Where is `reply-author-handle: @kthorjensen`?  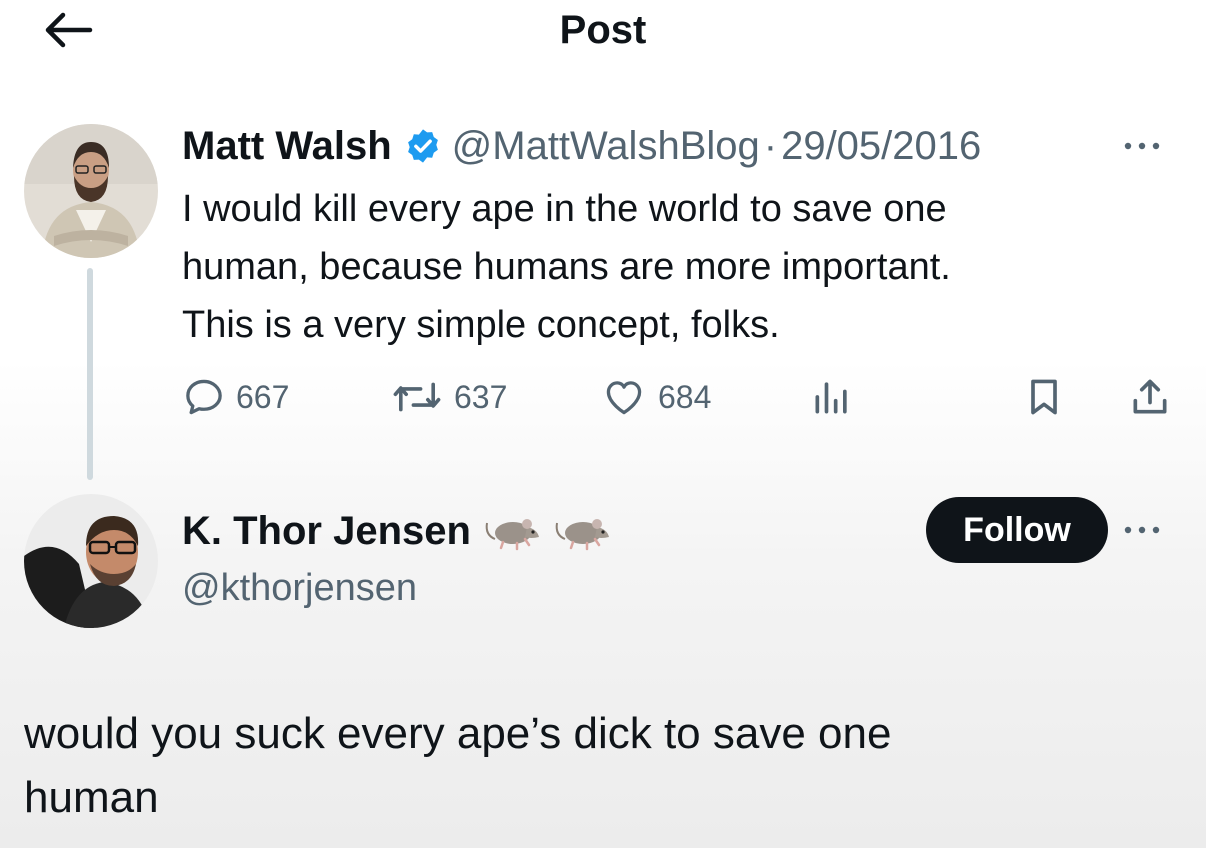 reply-author-handle: @kthorjensen is located at coordinates (299, 588).